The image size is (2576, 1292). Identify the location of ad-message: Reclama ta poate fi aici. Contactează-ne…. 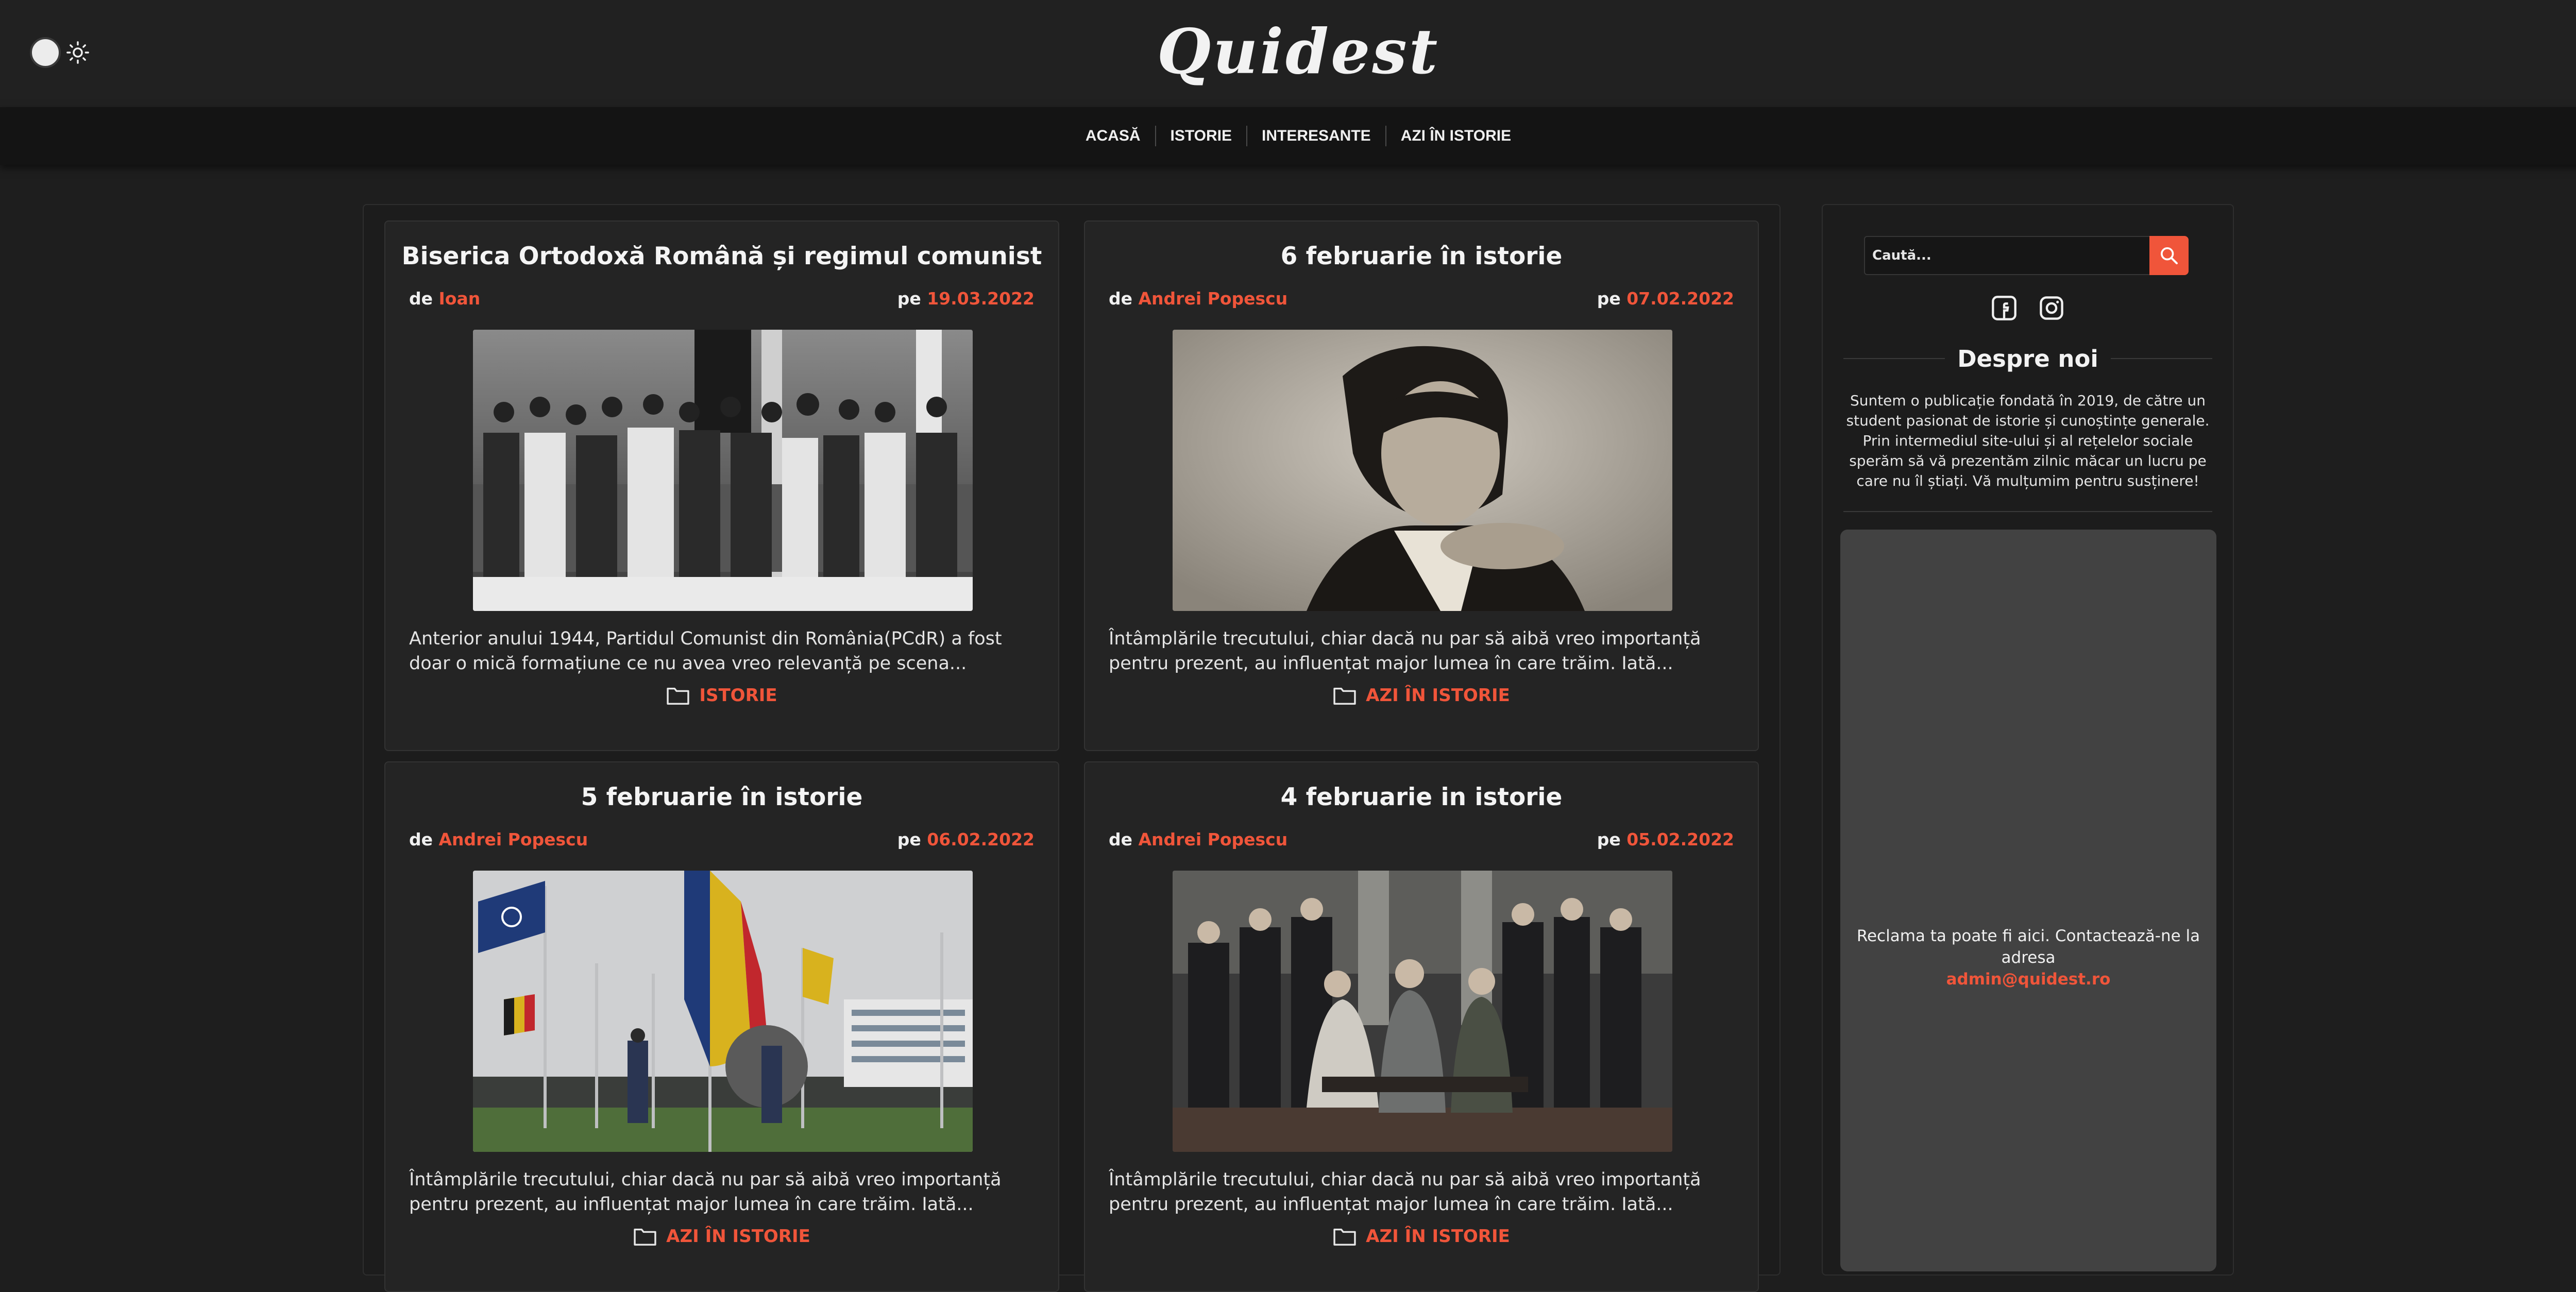
(2028, 947).